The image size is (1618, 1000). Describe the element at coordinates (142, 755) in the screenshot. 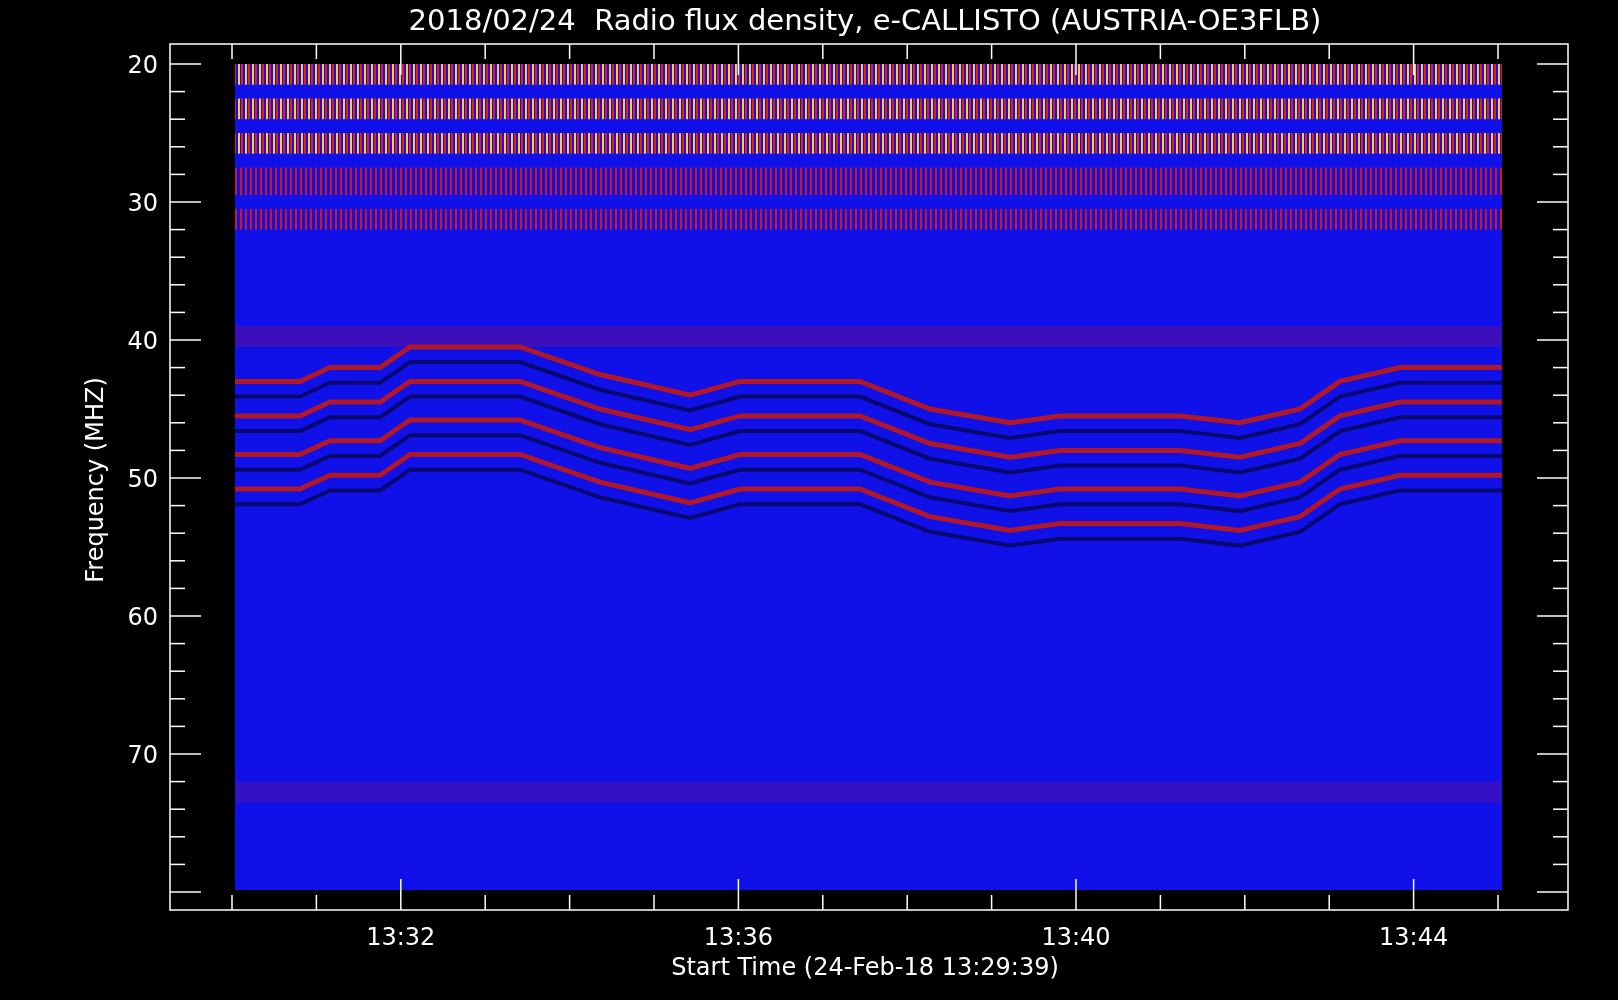

I see `tick-label: 70` at that location.